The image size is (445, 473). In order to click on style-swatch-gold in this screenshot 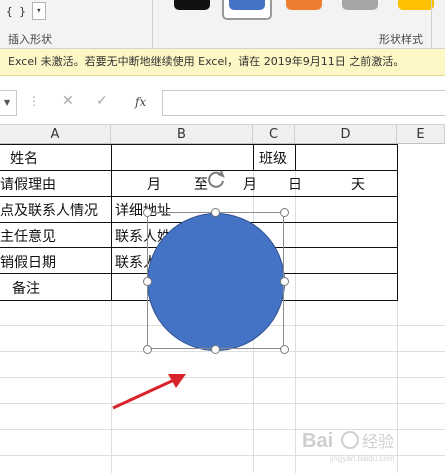, I will do `click(416, 5)`.